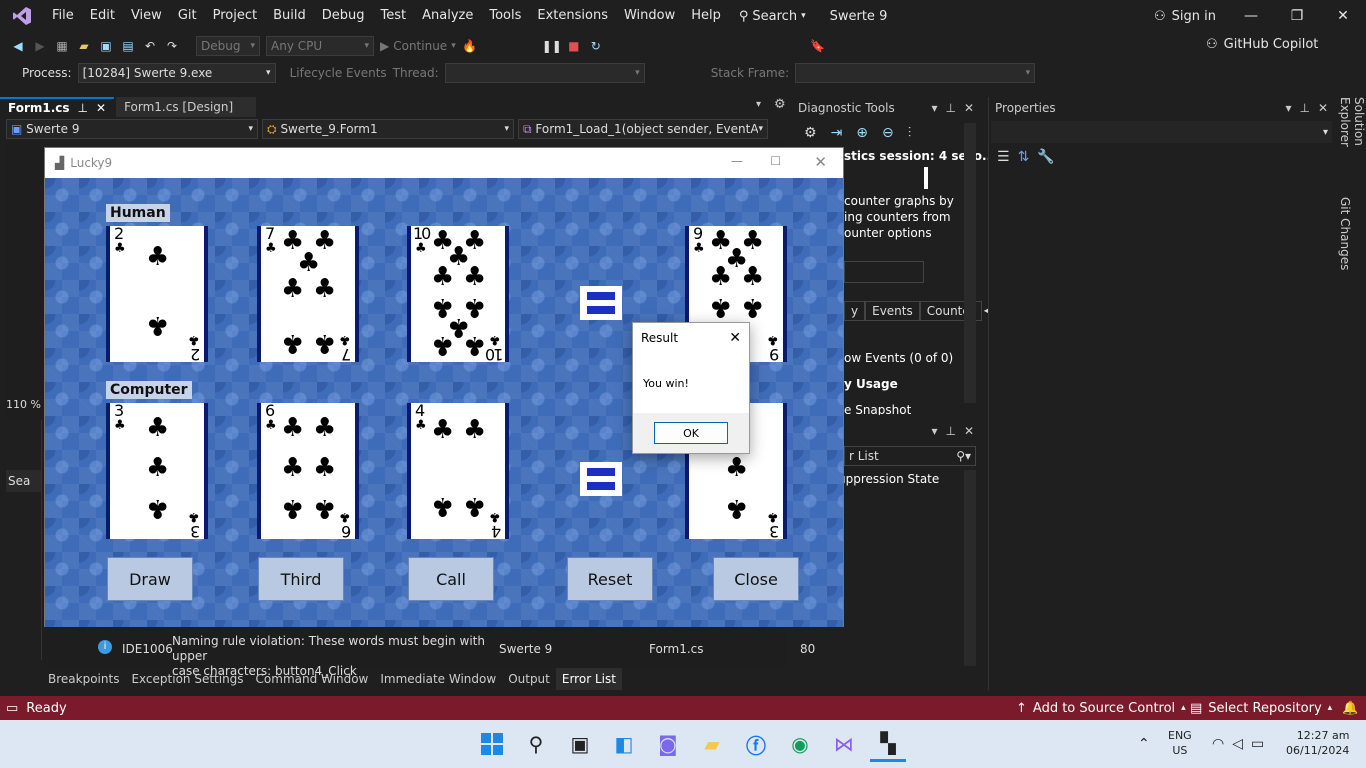 The image size is (1366, 768). Describe the element at coordinates (57, 107) in the screenshot. I see `tab-form1-cs: Form1.cs ⊥ ✕` at that location.